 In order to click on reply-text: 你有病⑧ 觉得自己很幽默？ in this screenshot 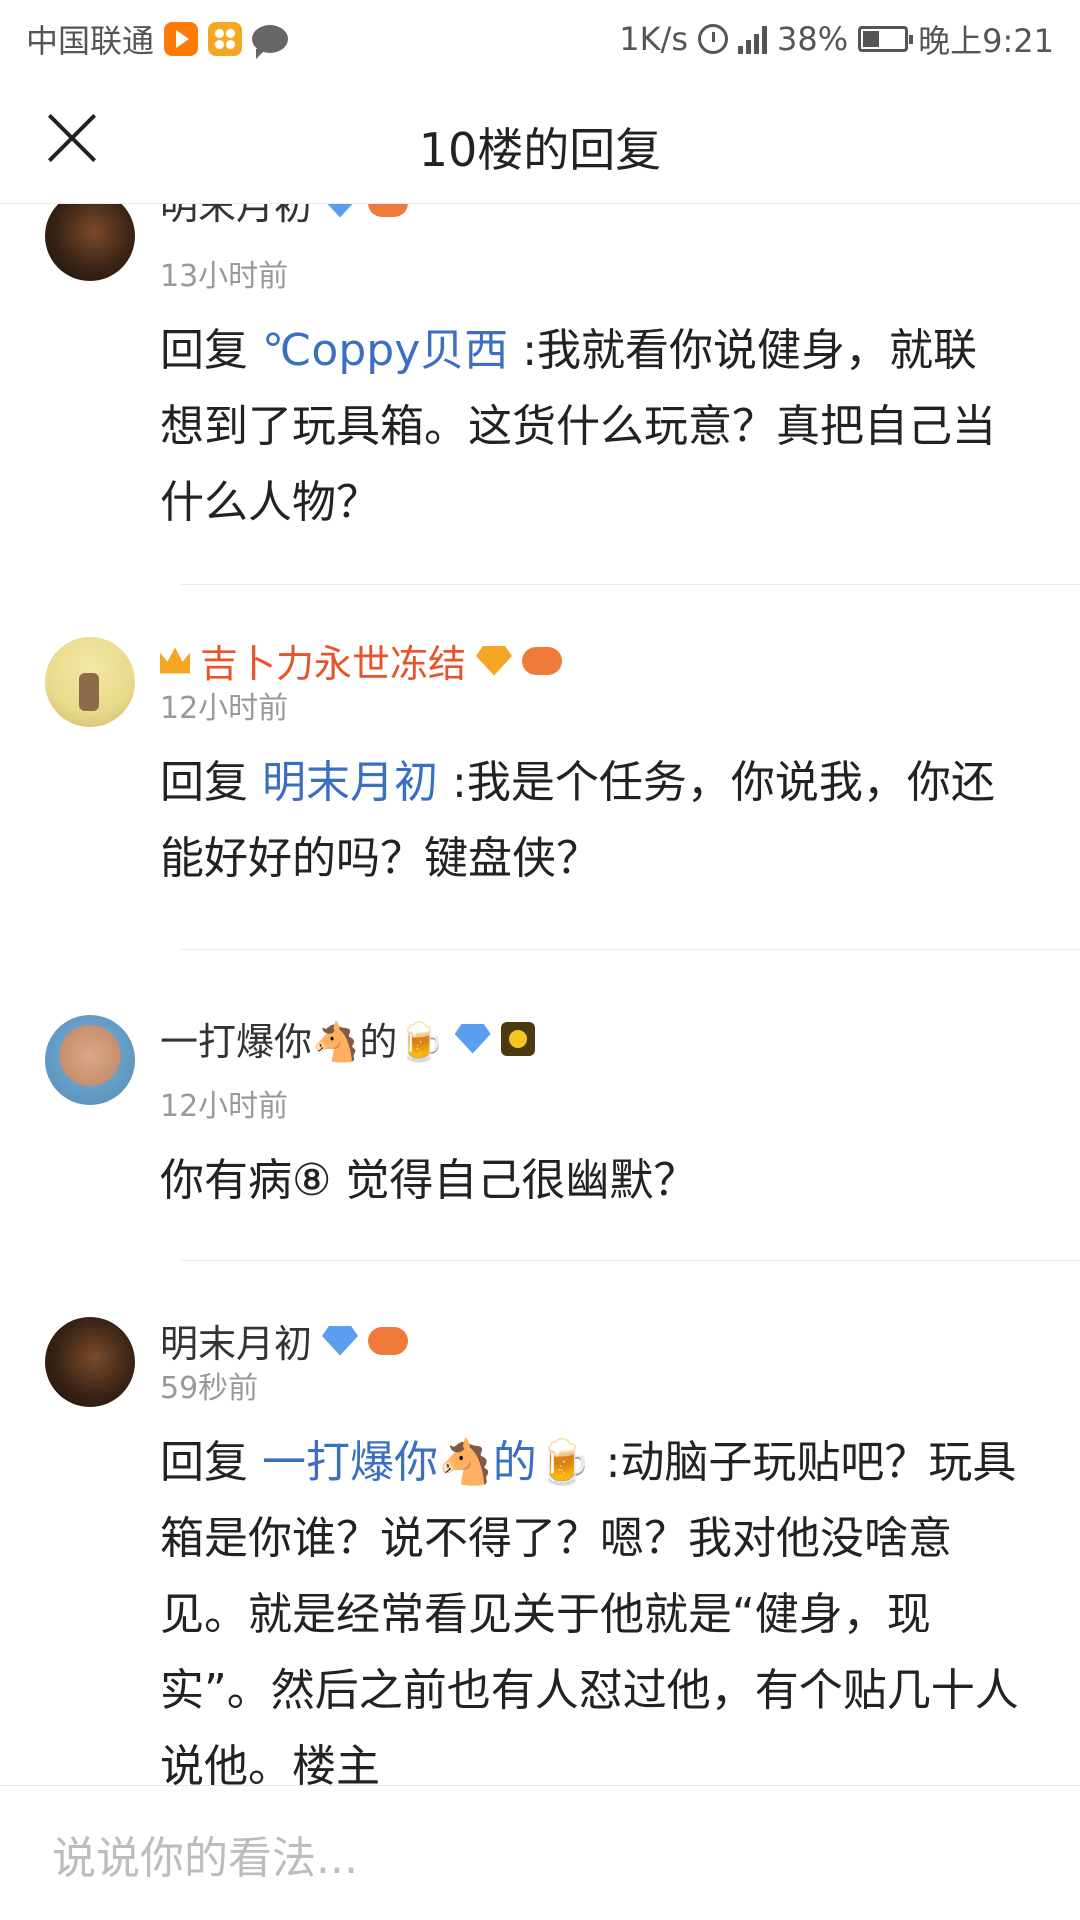, I will do `click(429, 1180)`.